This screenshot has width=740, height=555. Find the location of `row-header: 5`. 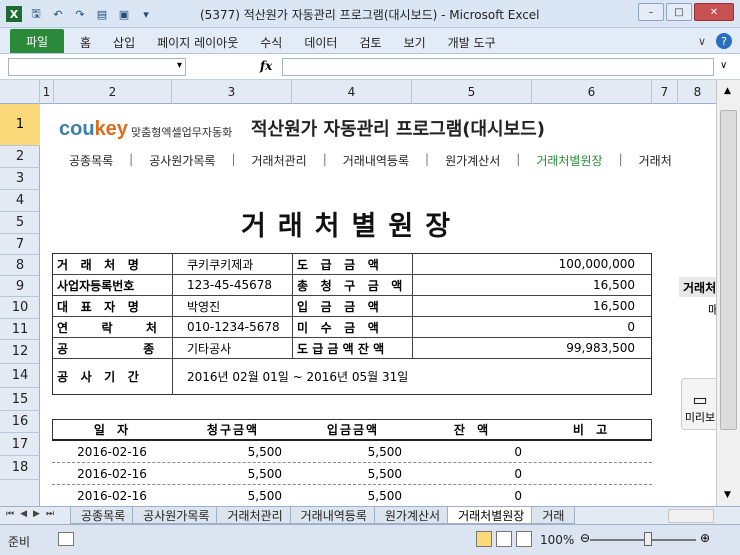

row-header: 5 is located at coordinates (20, 223).